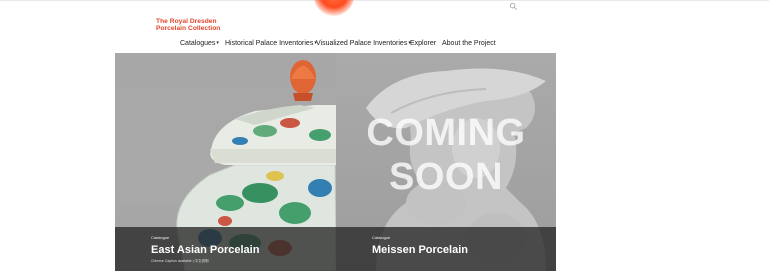  What do you see at coordinates (334, 8) in the screenshot?
I see `brand-orb-logo` at bounding box center [334, 8].